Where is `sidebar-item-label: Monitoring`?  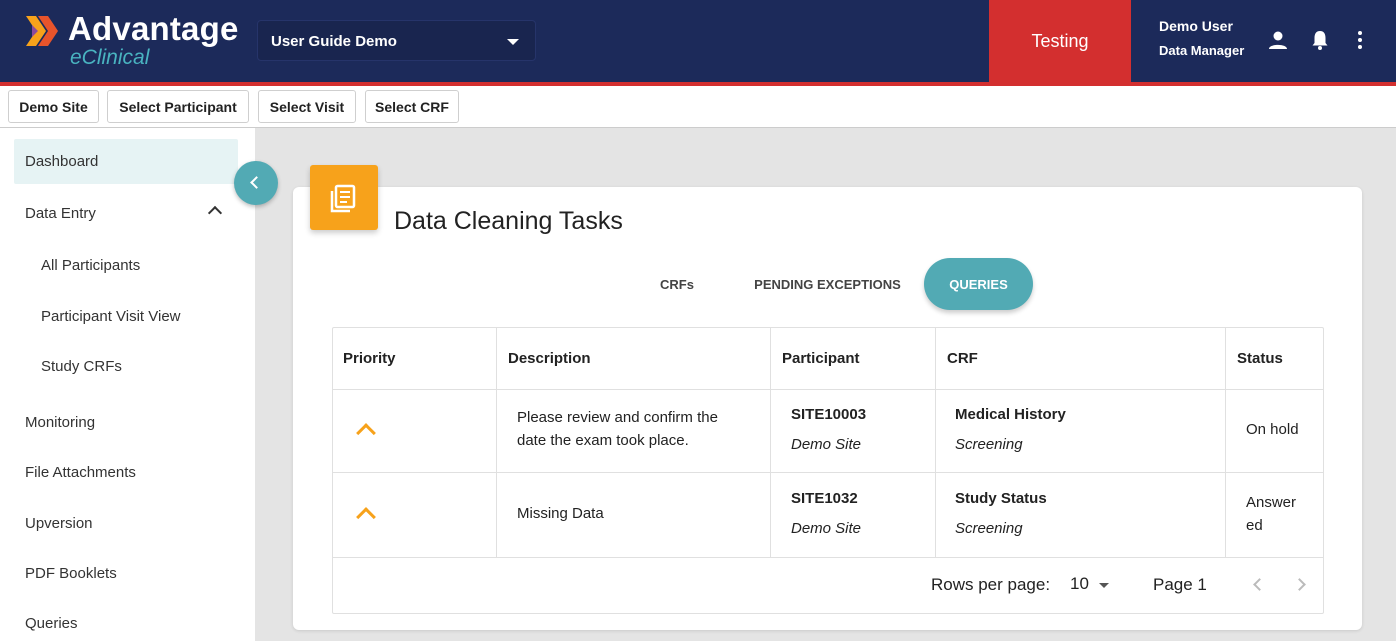 sidebar-item-label: Monitoring is located at coordinates (60, 422).